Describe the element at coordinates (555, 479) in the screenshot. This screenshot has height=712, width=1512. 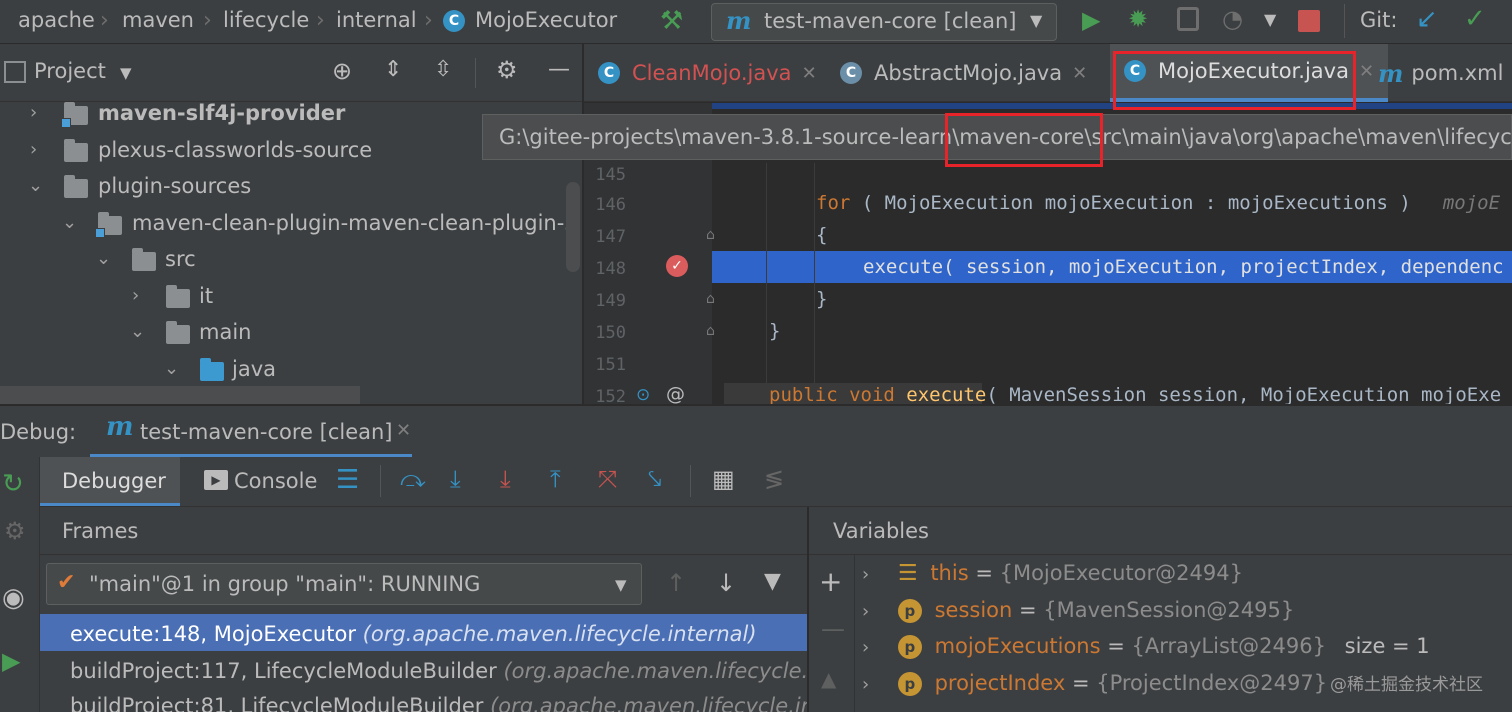
I see `step-out-icon: ⤒` at that location.